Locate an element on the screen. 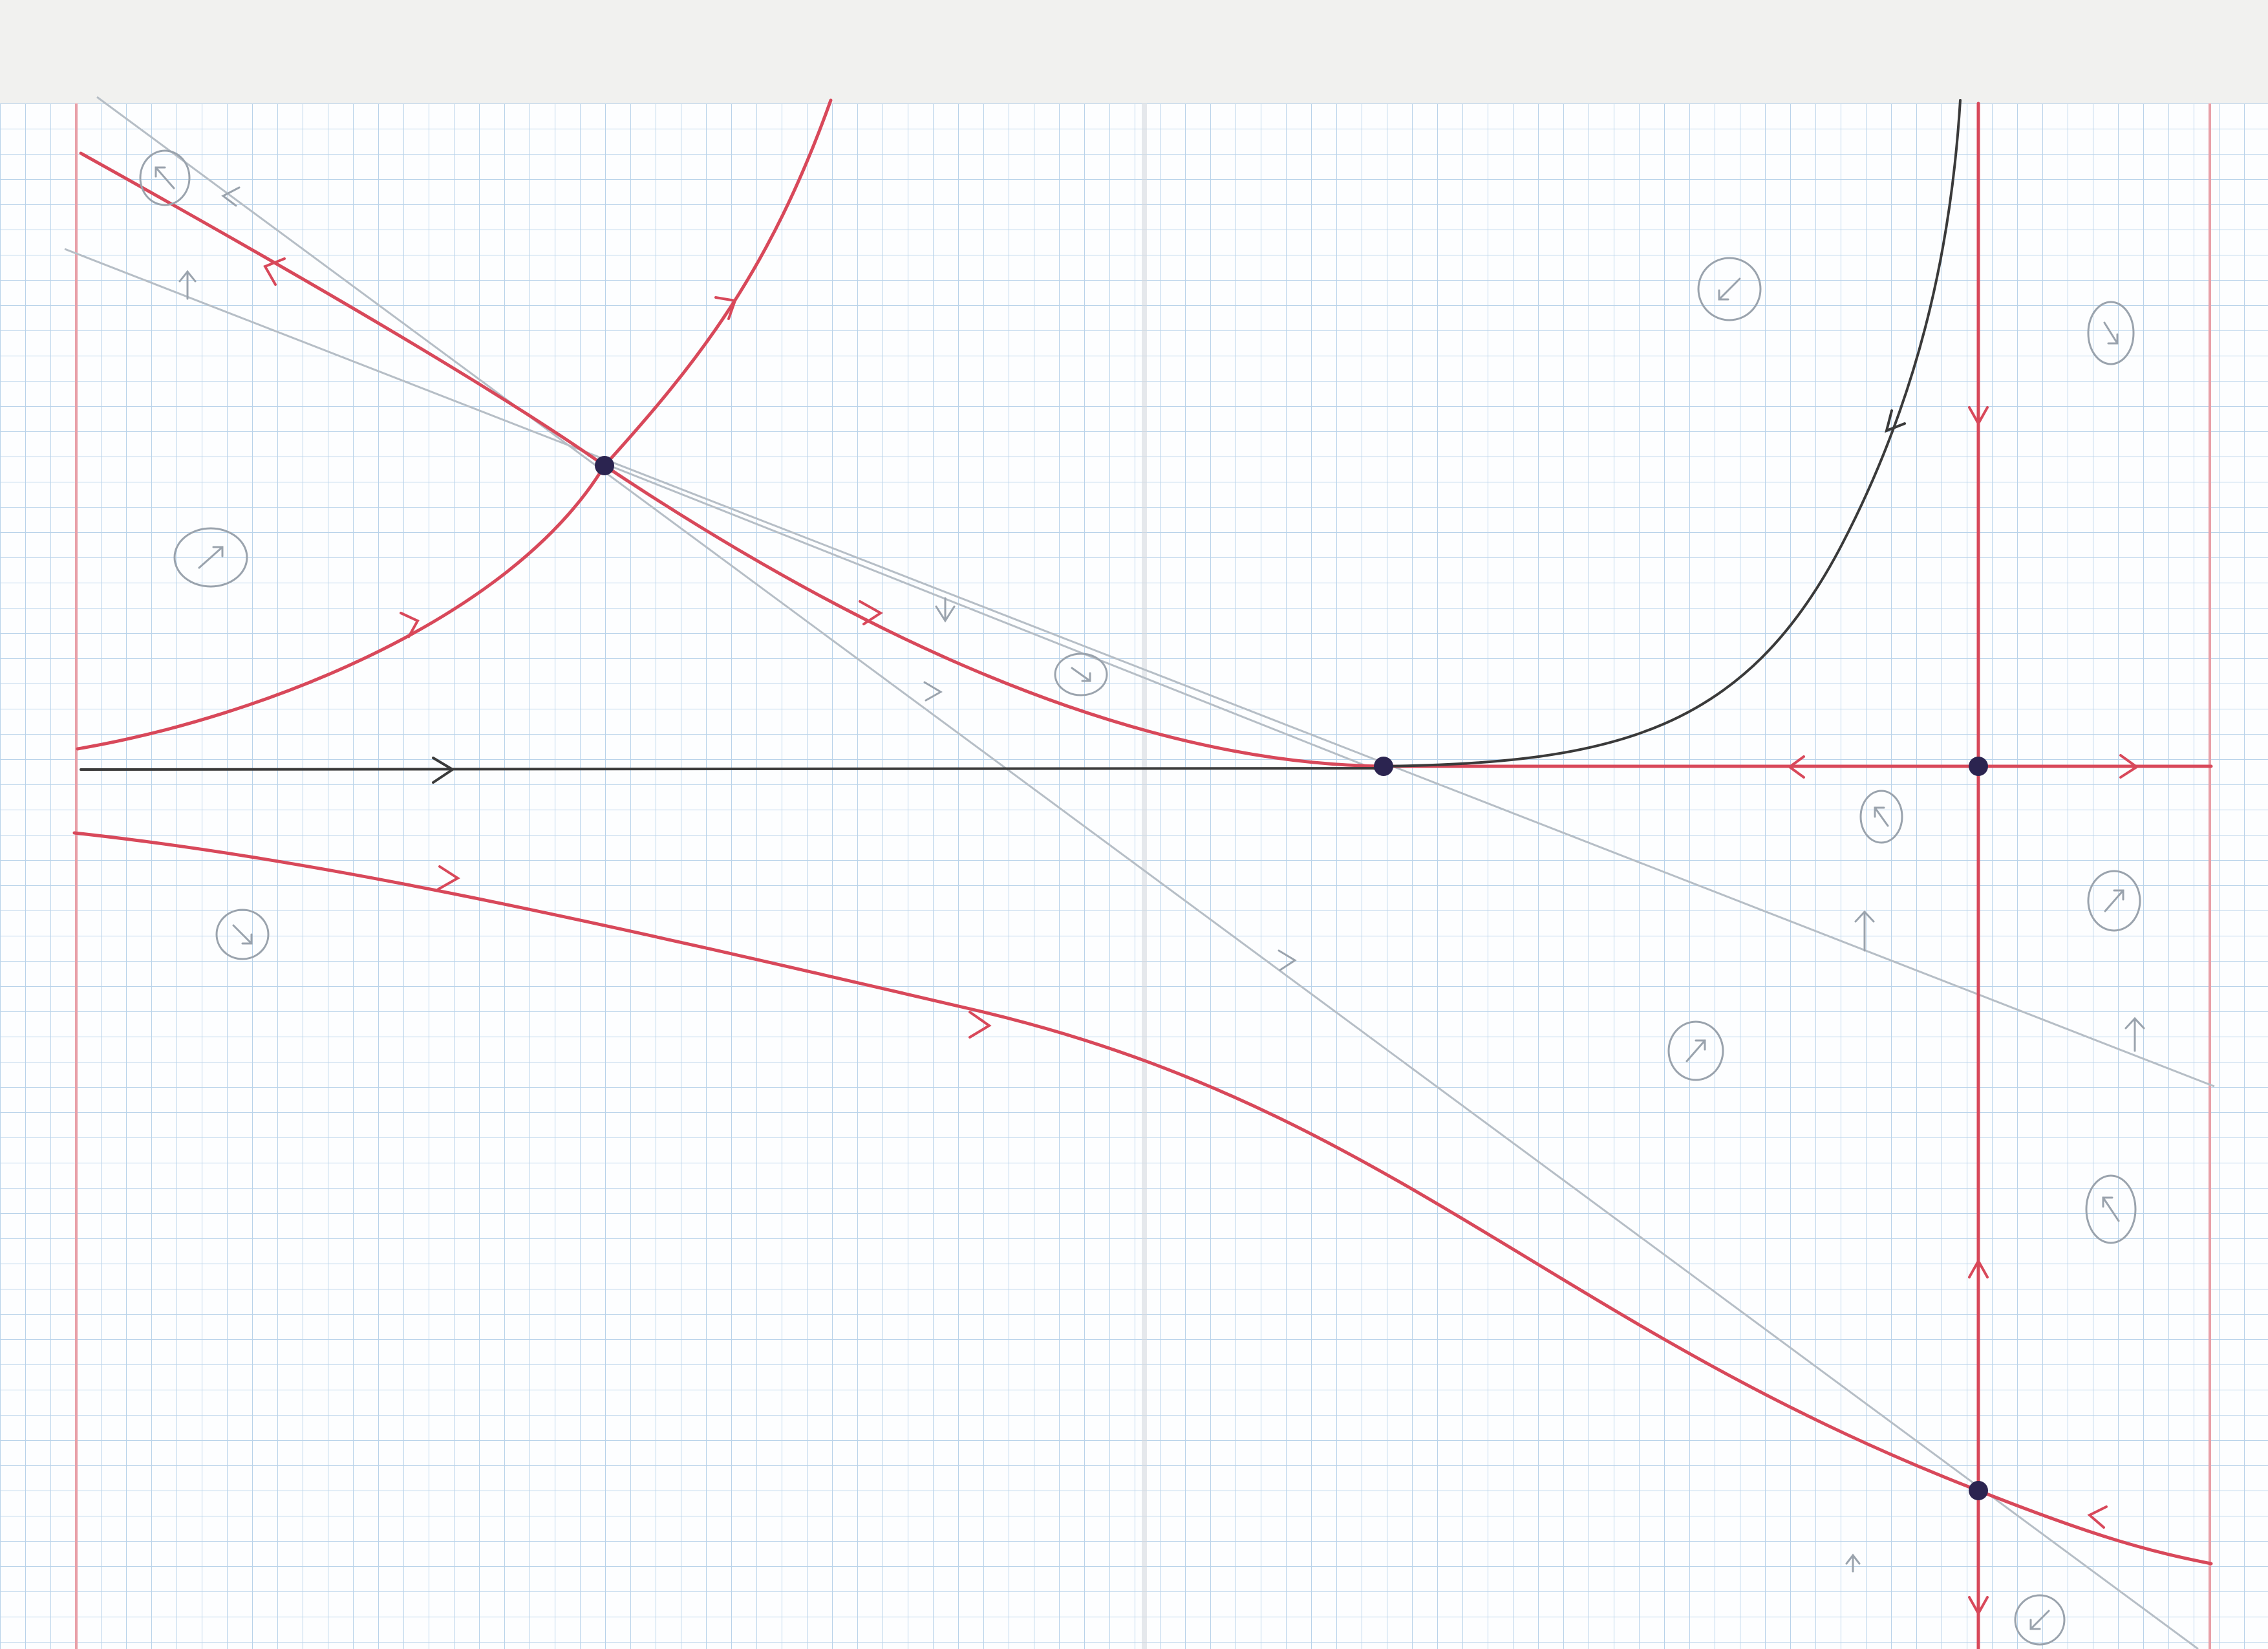 The height and width of the screenshot is (1649, 2268). black-axis-trajectory is located at coordinates (733, 769).